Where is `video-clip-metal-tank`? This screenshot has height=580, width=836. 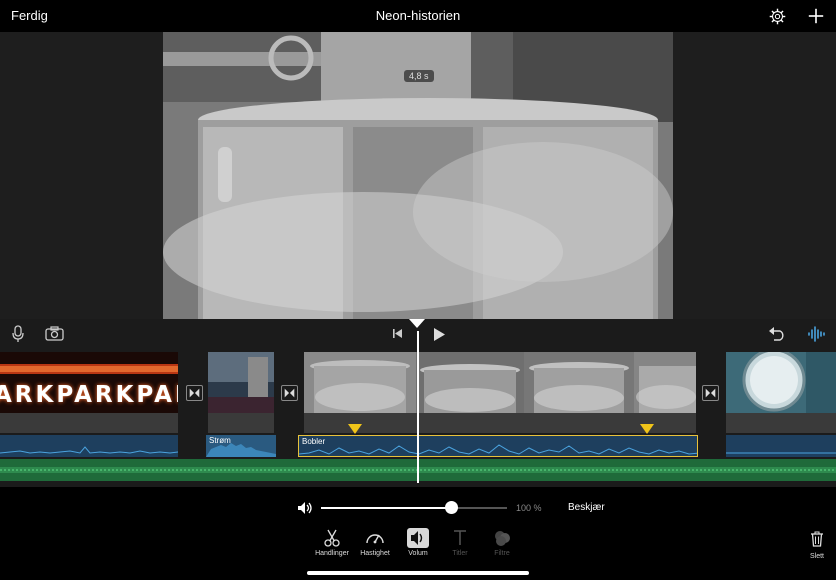
video-clip-metal-tank is located at coordinates (500, 382).